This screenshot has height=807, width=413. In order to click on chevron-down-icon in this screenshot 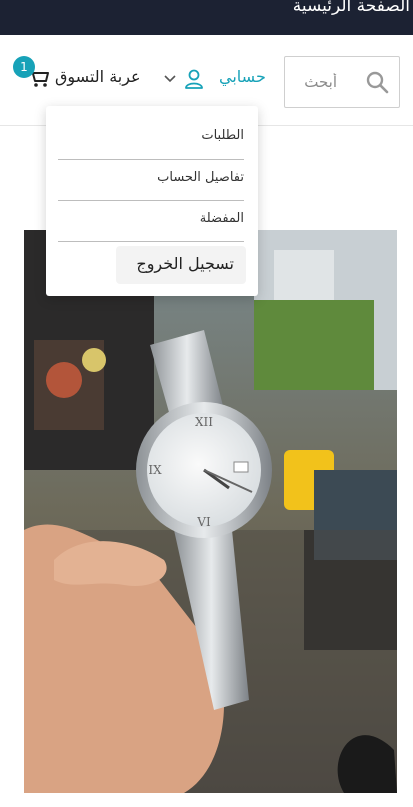, I will do `click(170, 79)`.